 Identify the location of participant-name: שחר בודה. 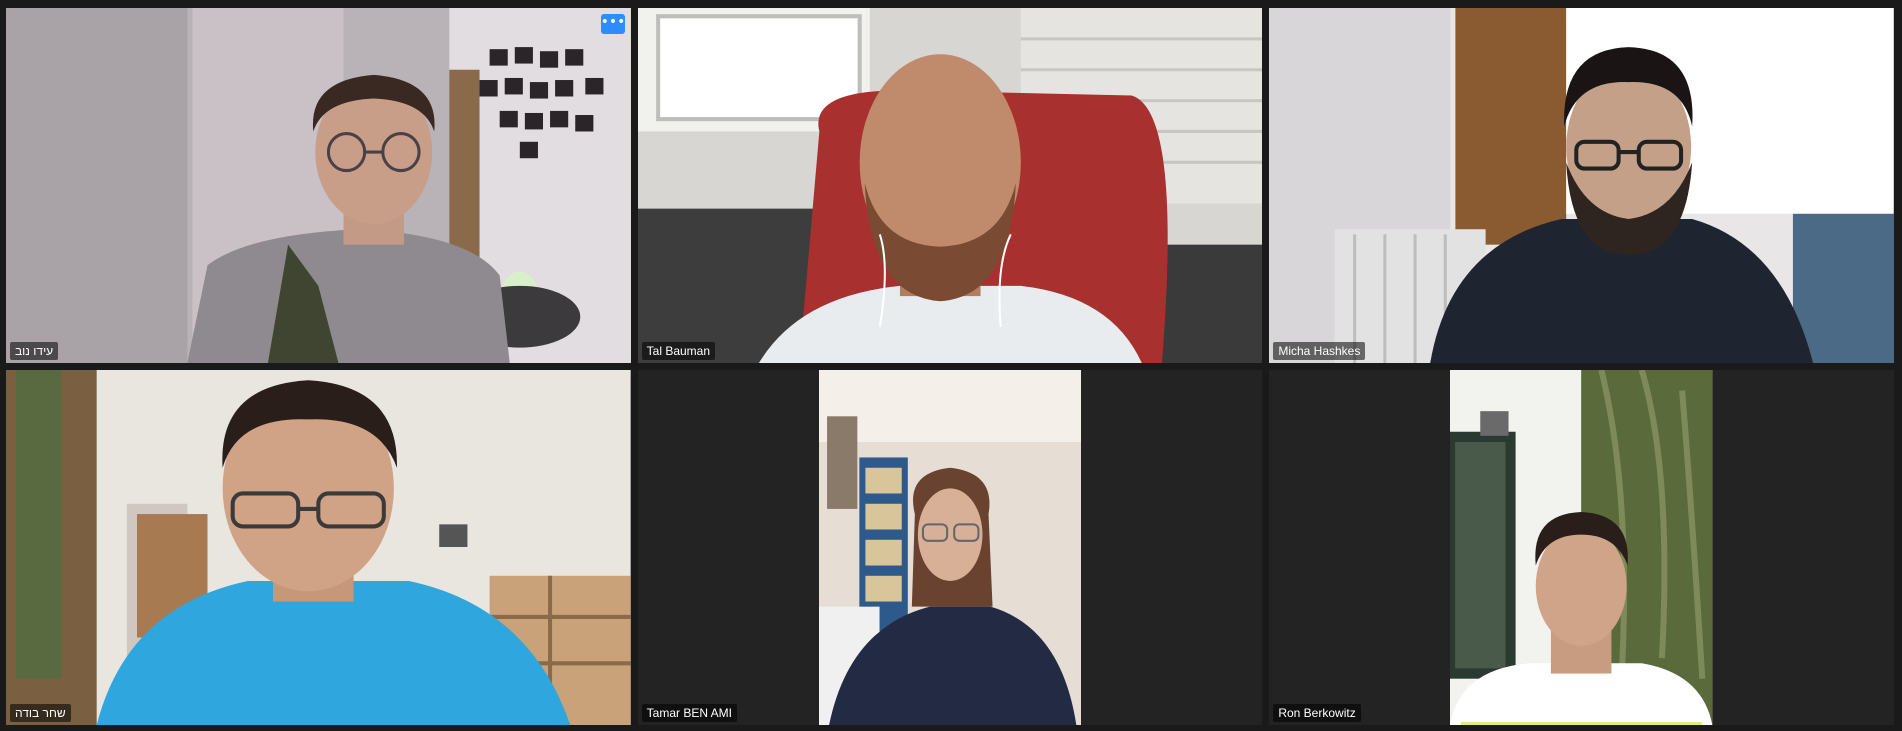
(40, 713).